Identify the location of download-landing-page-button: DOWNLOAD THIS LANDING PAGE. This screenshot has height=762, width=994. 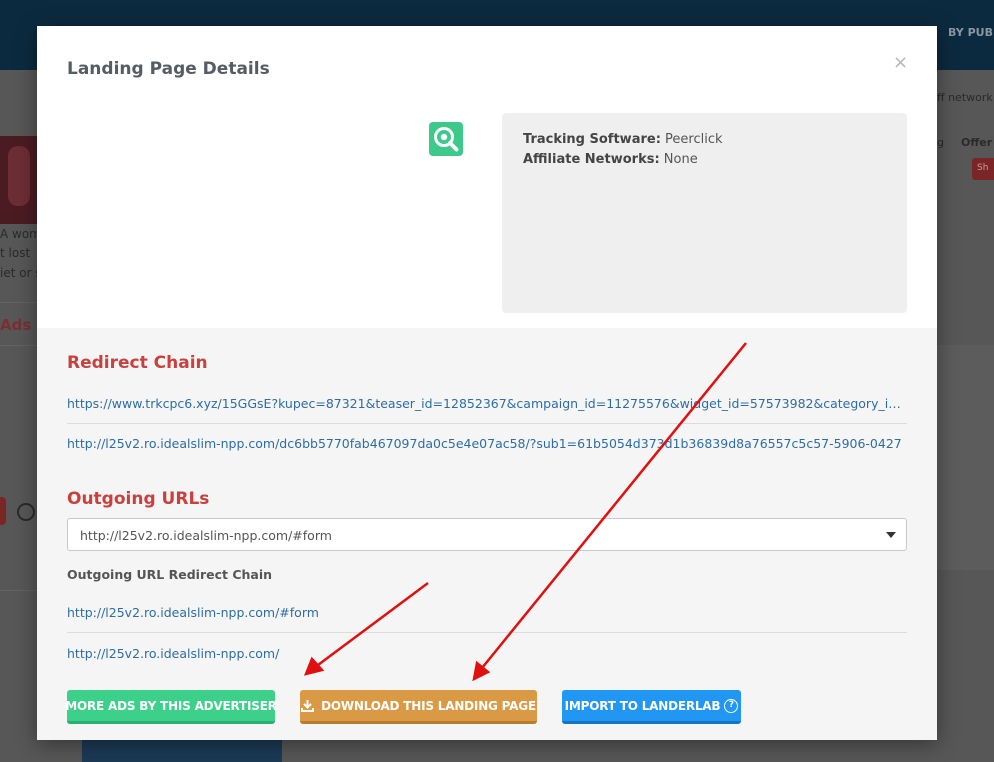
(418, 707).